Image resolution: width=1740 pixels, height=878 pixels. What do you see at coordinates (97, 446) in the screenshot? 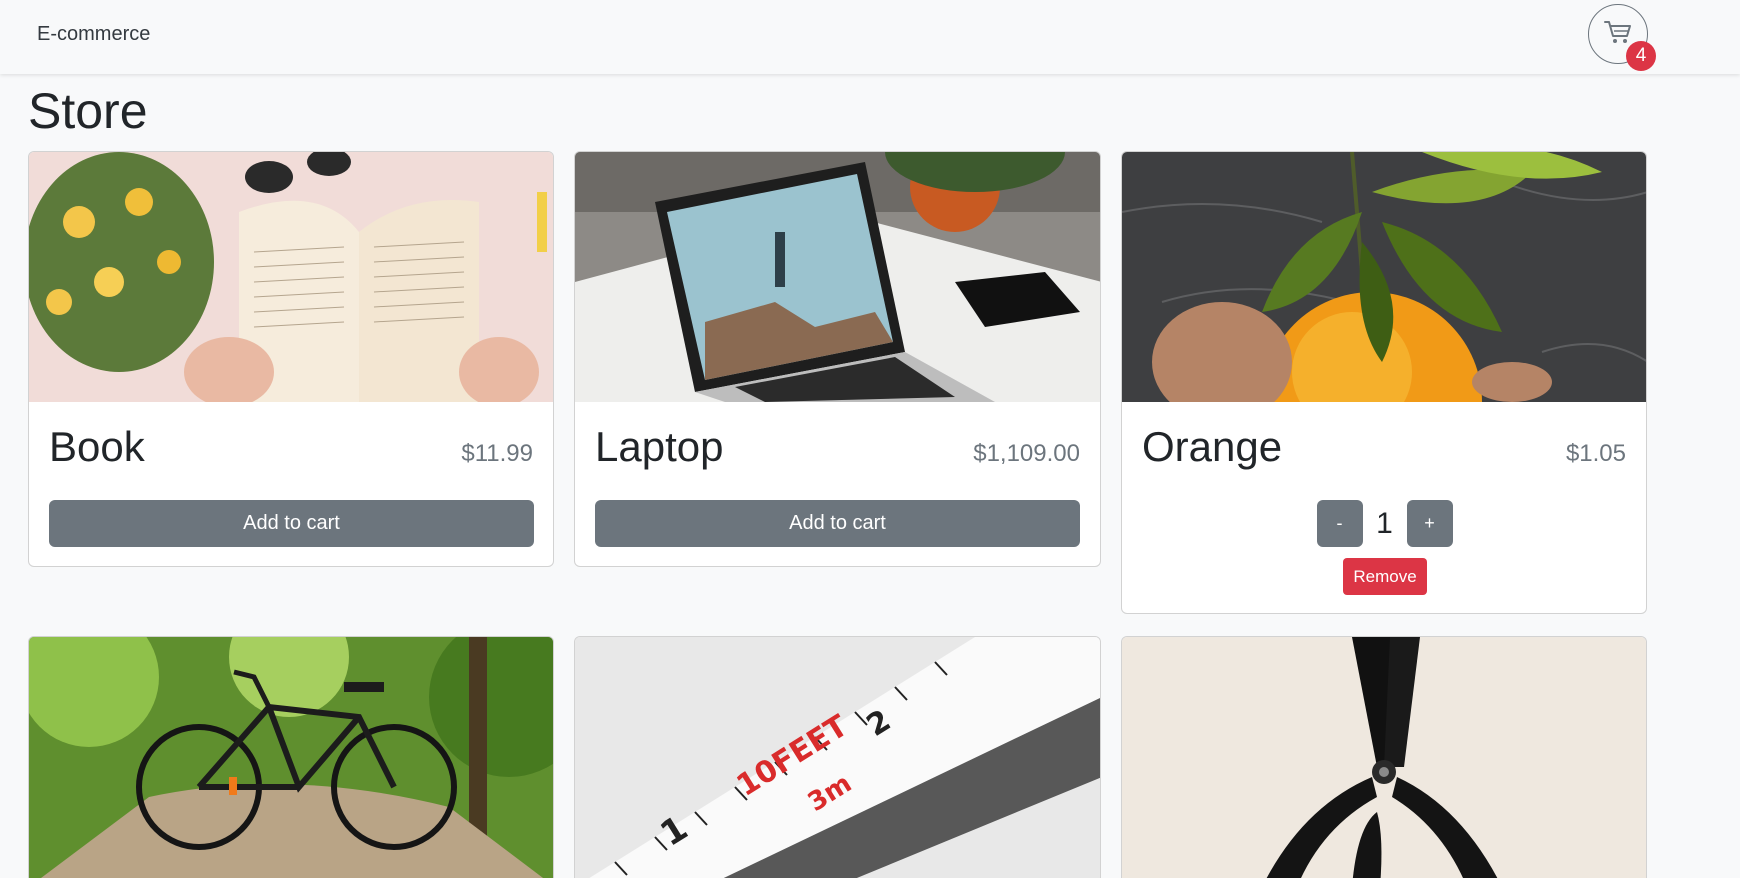
I see `product-name: Book` at bounding box center [97, 446].